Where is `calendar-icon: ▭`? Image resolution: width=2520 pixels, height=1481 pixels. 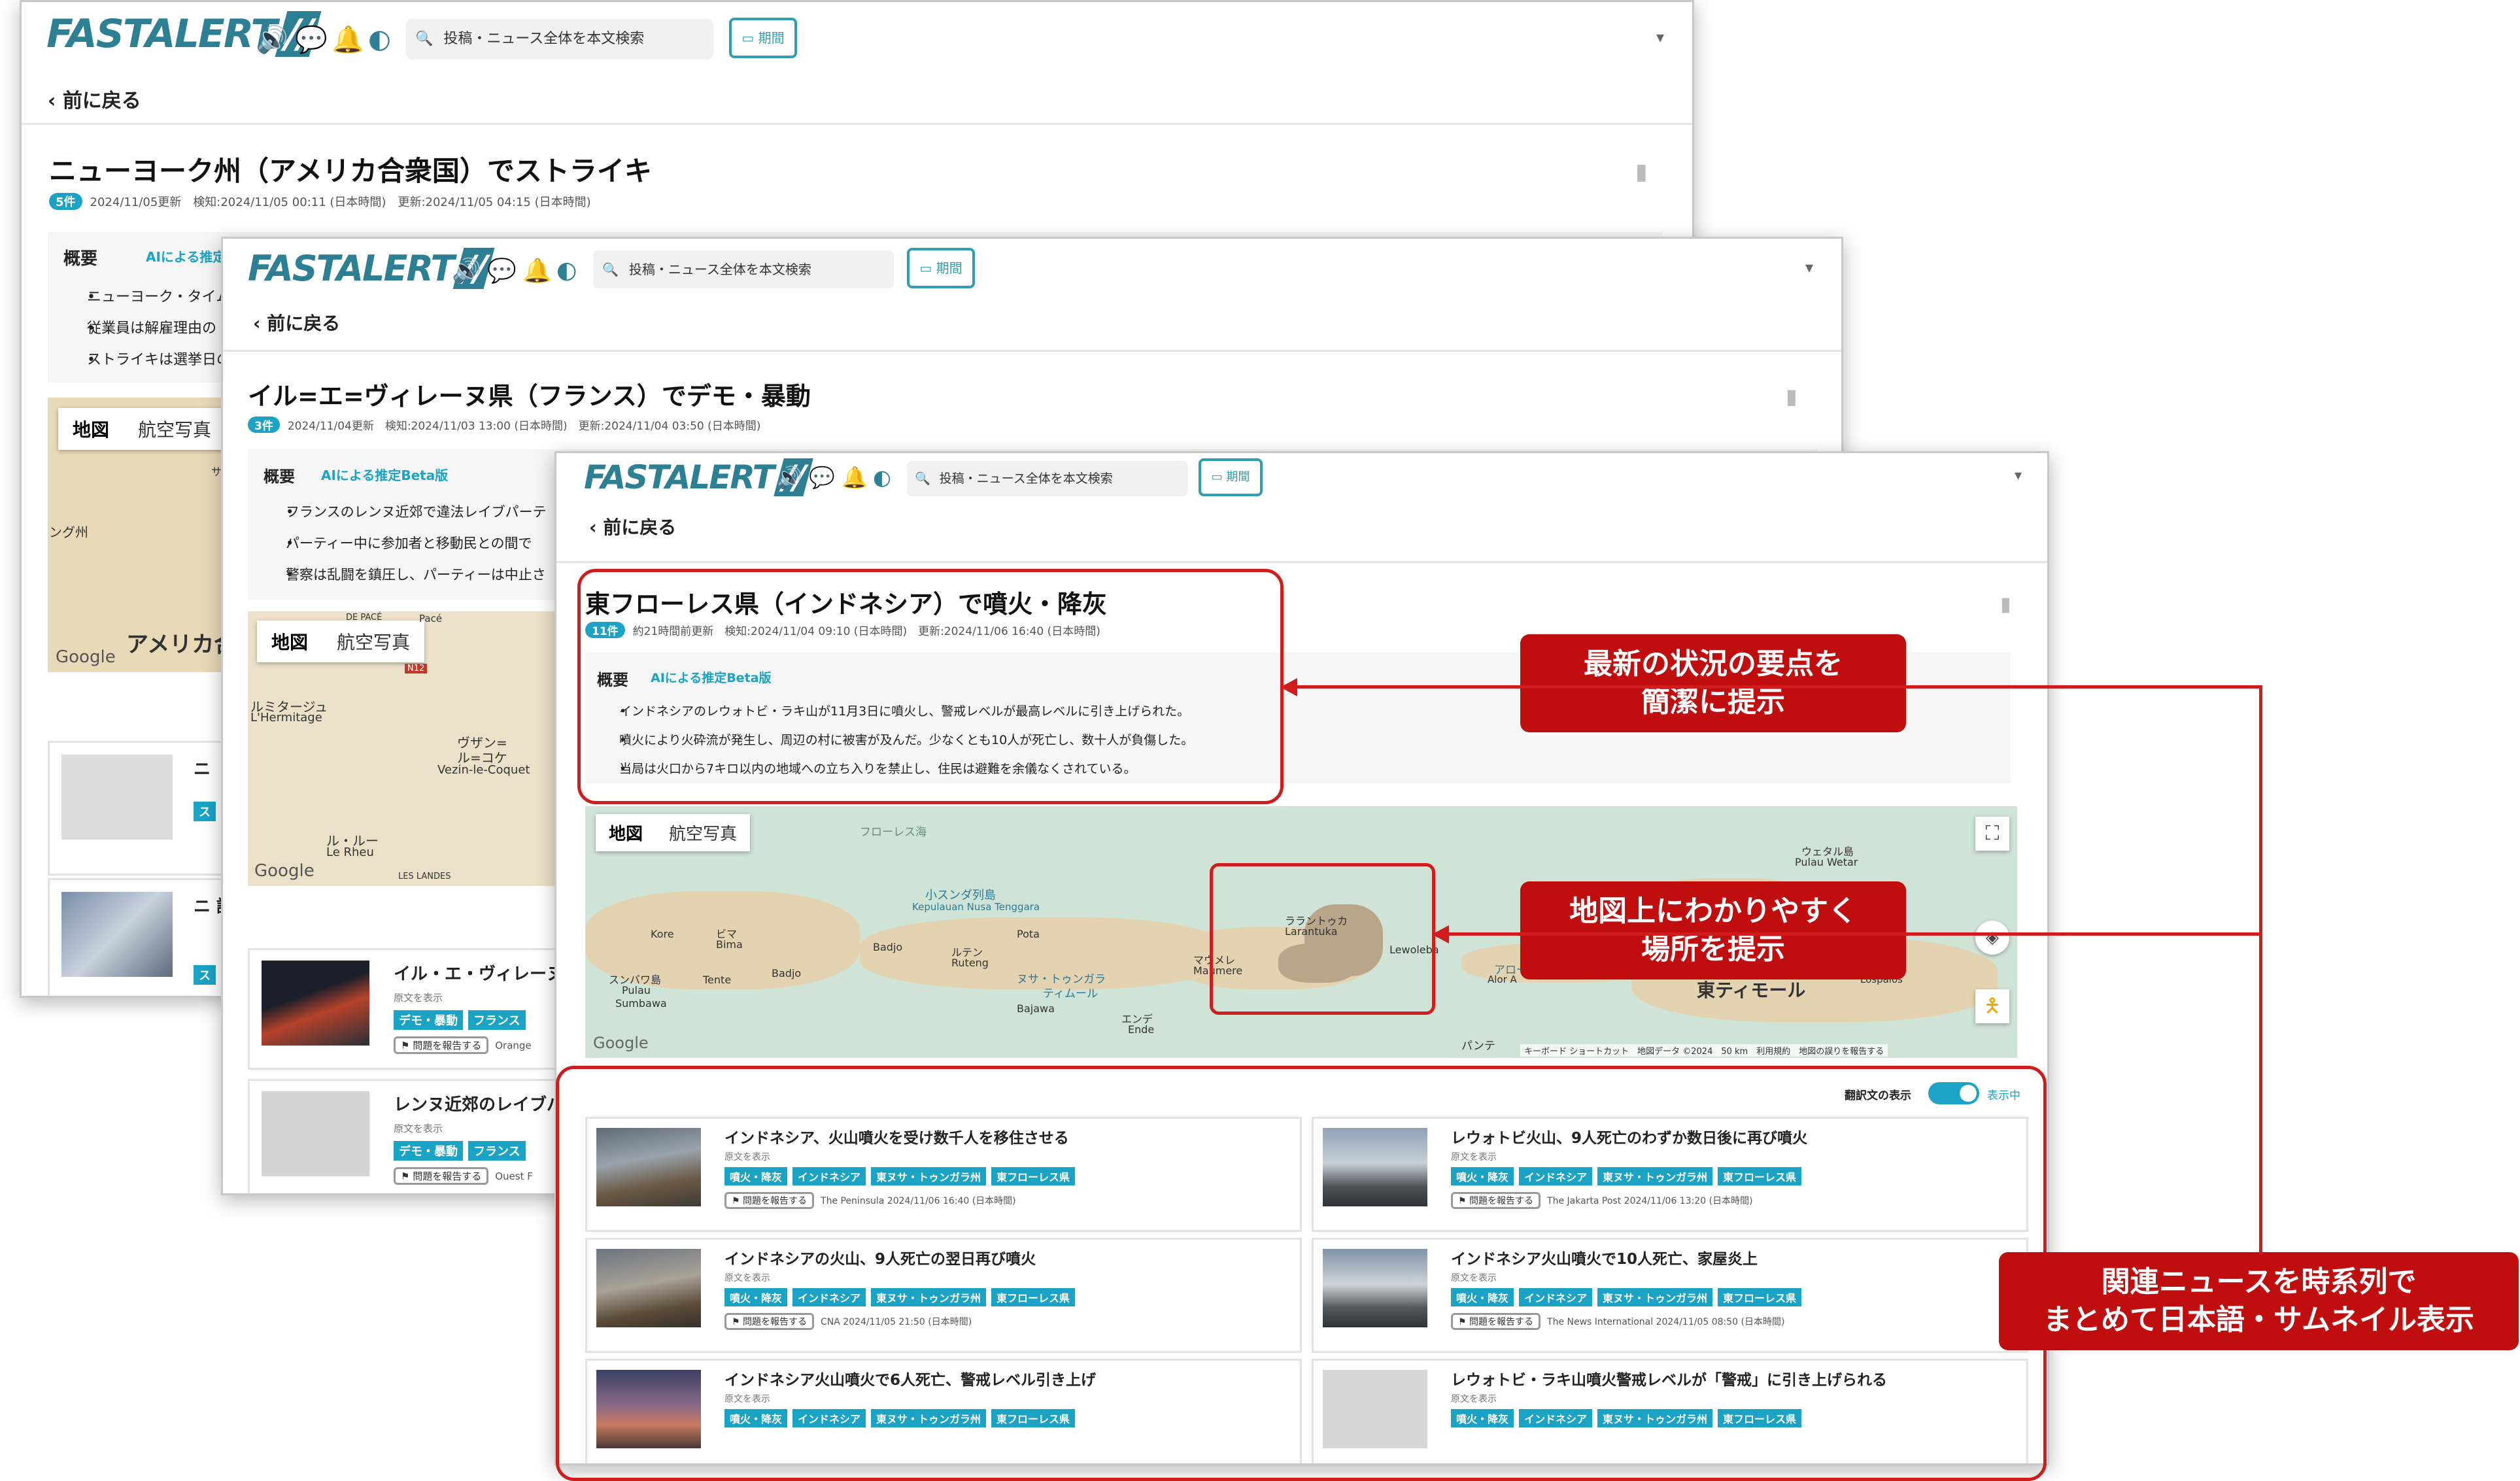
calendar-icon: ▭ is located at coordinates (927, 268).